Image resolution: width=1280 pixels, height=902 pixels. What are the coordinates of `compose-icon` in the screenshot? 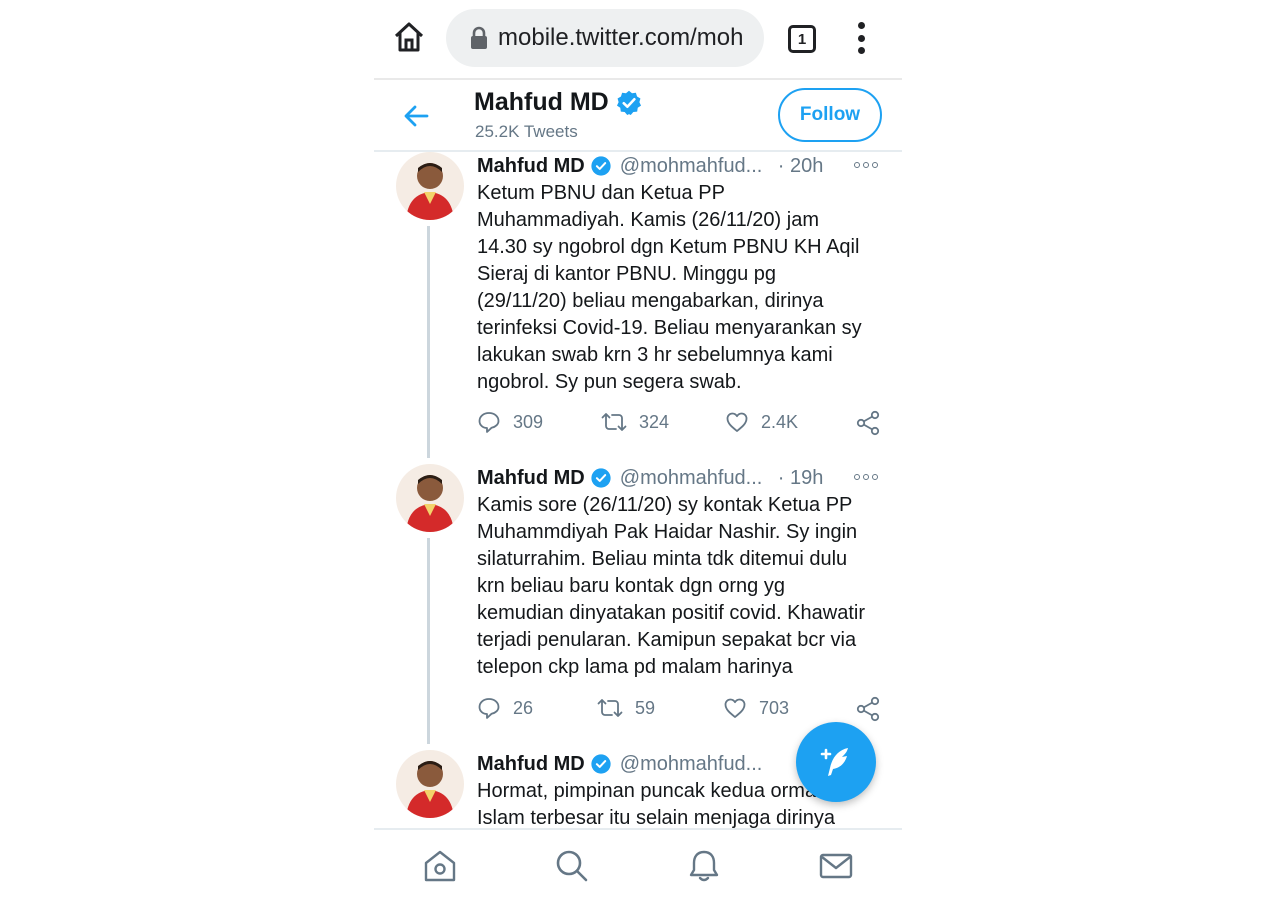 It's located at (834, 762).